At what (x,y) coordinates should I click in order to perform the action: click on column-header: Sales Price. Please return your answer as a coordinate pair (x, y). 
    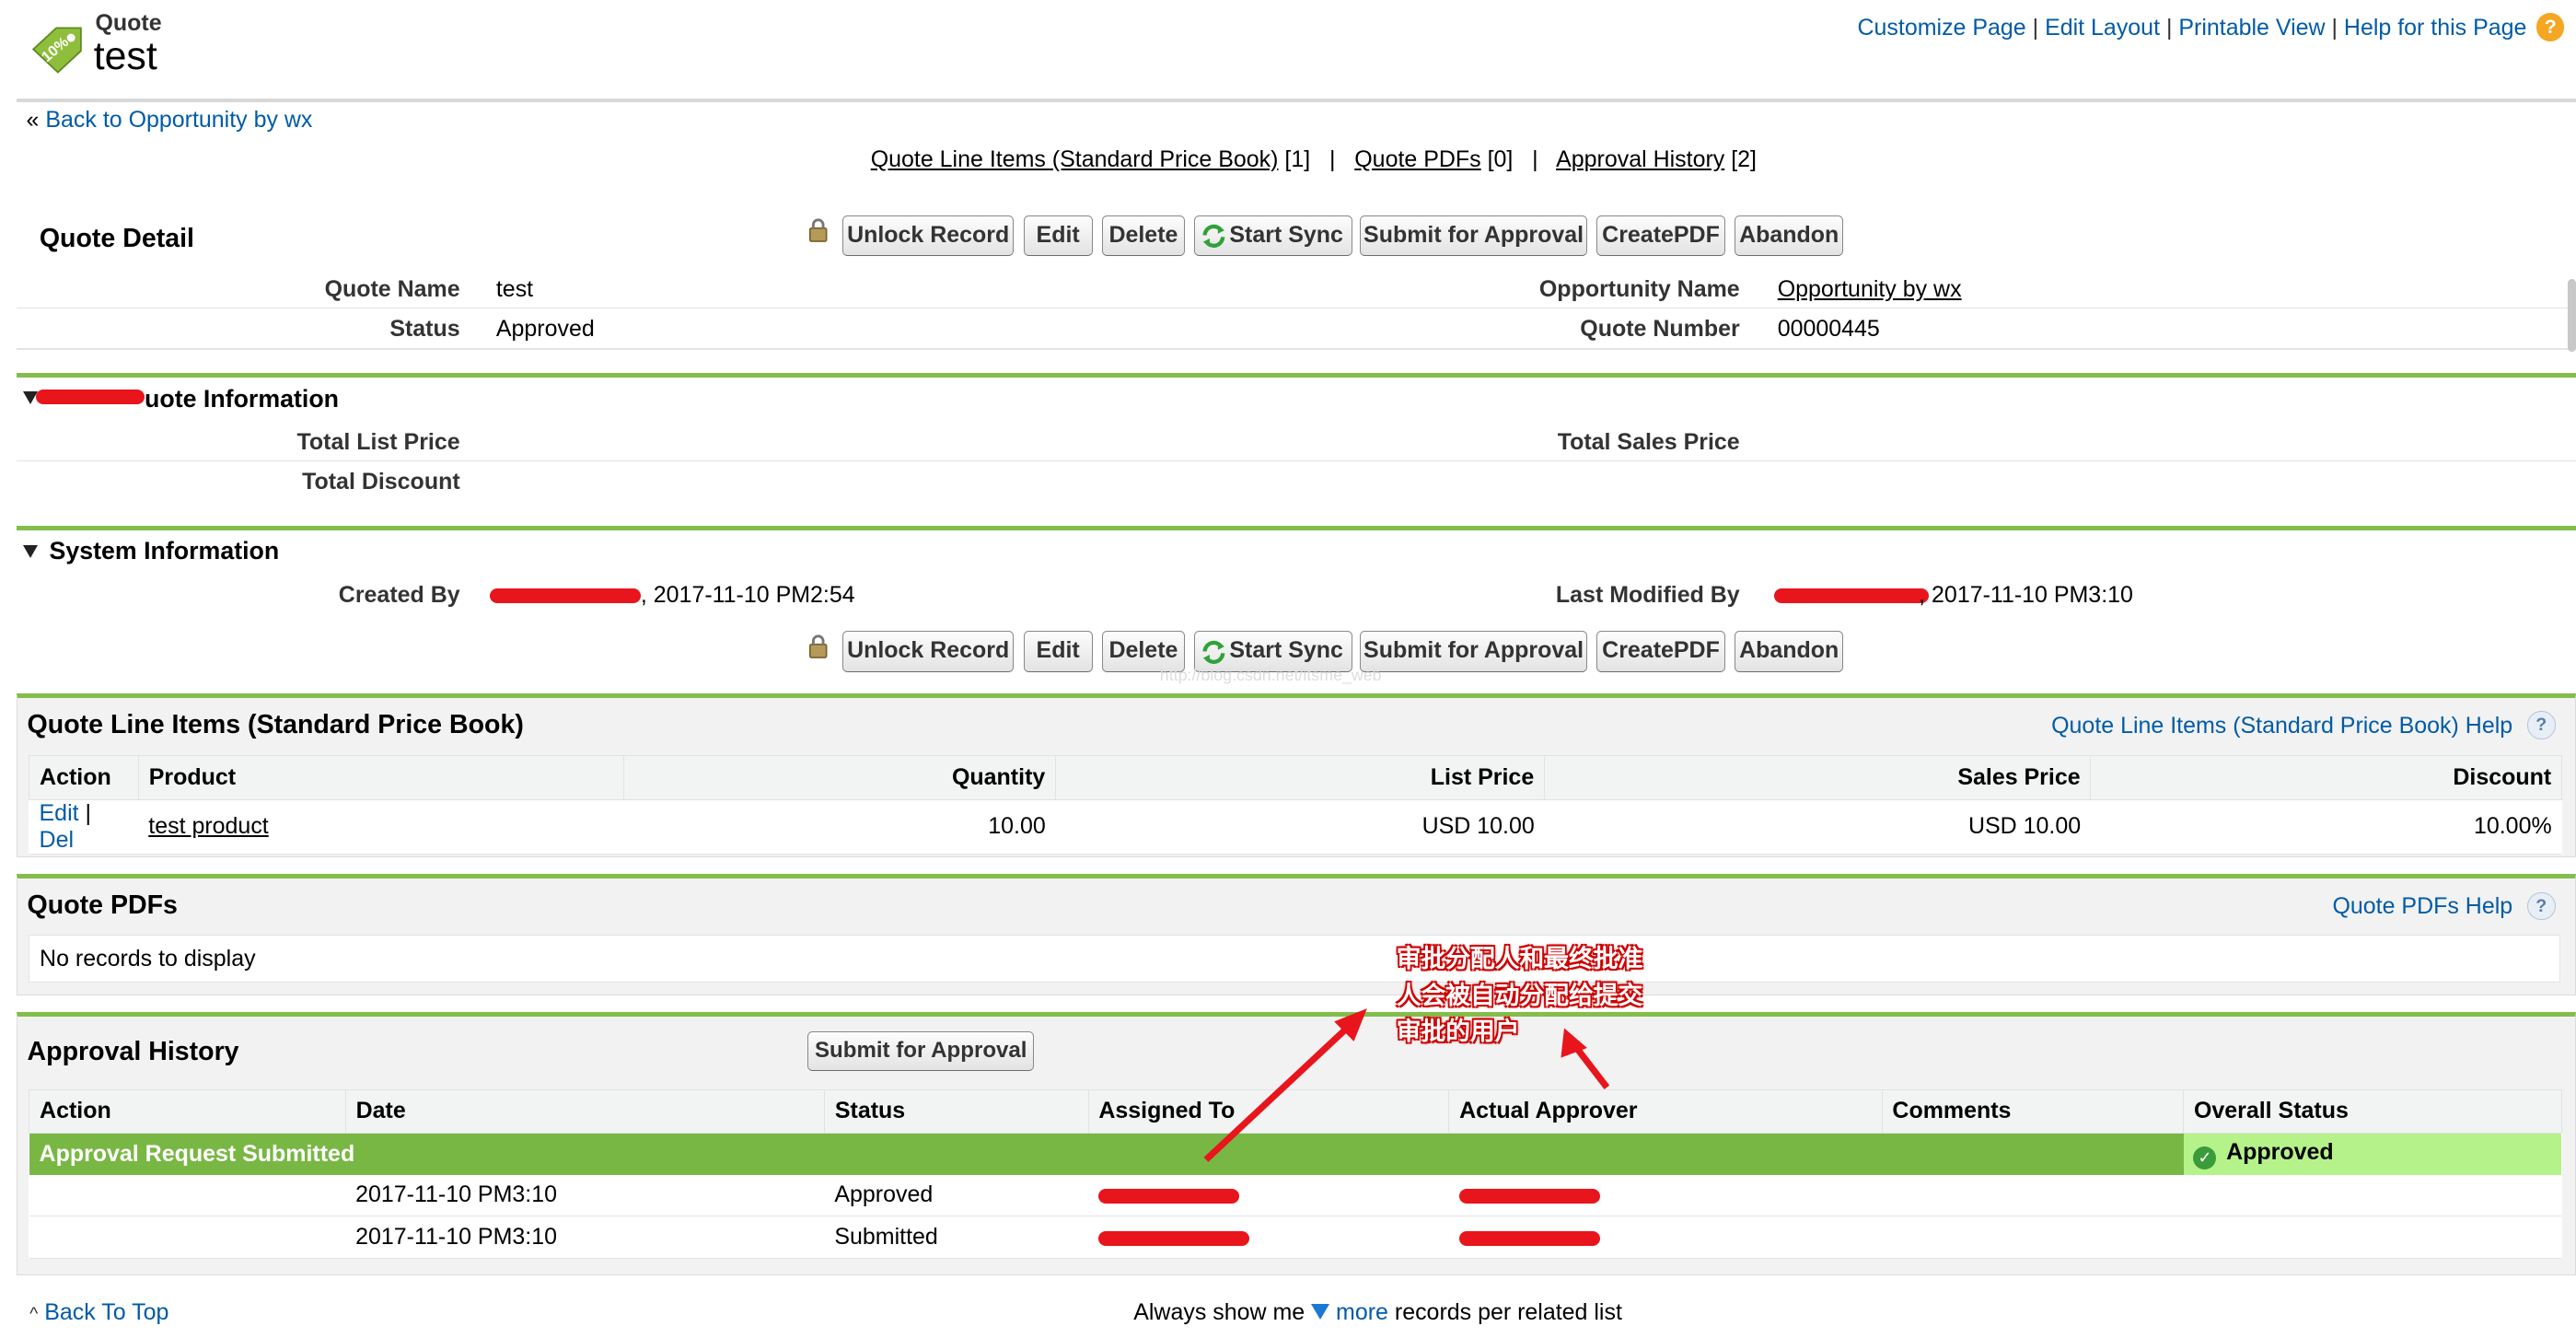
    Looking at the image, I should click on (1817, 778).